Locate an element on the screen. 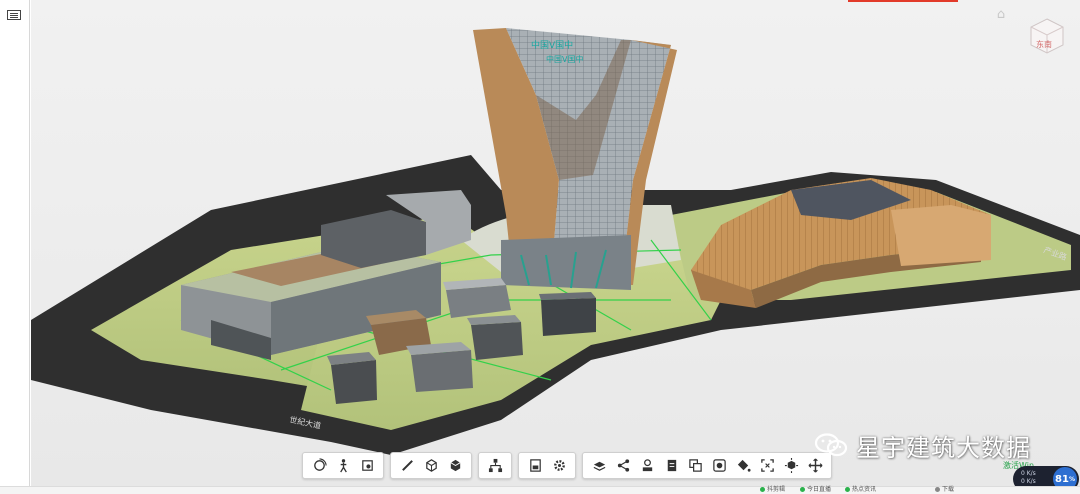  taskbar-item: 今日直播 is located at coordinates (815, 490).